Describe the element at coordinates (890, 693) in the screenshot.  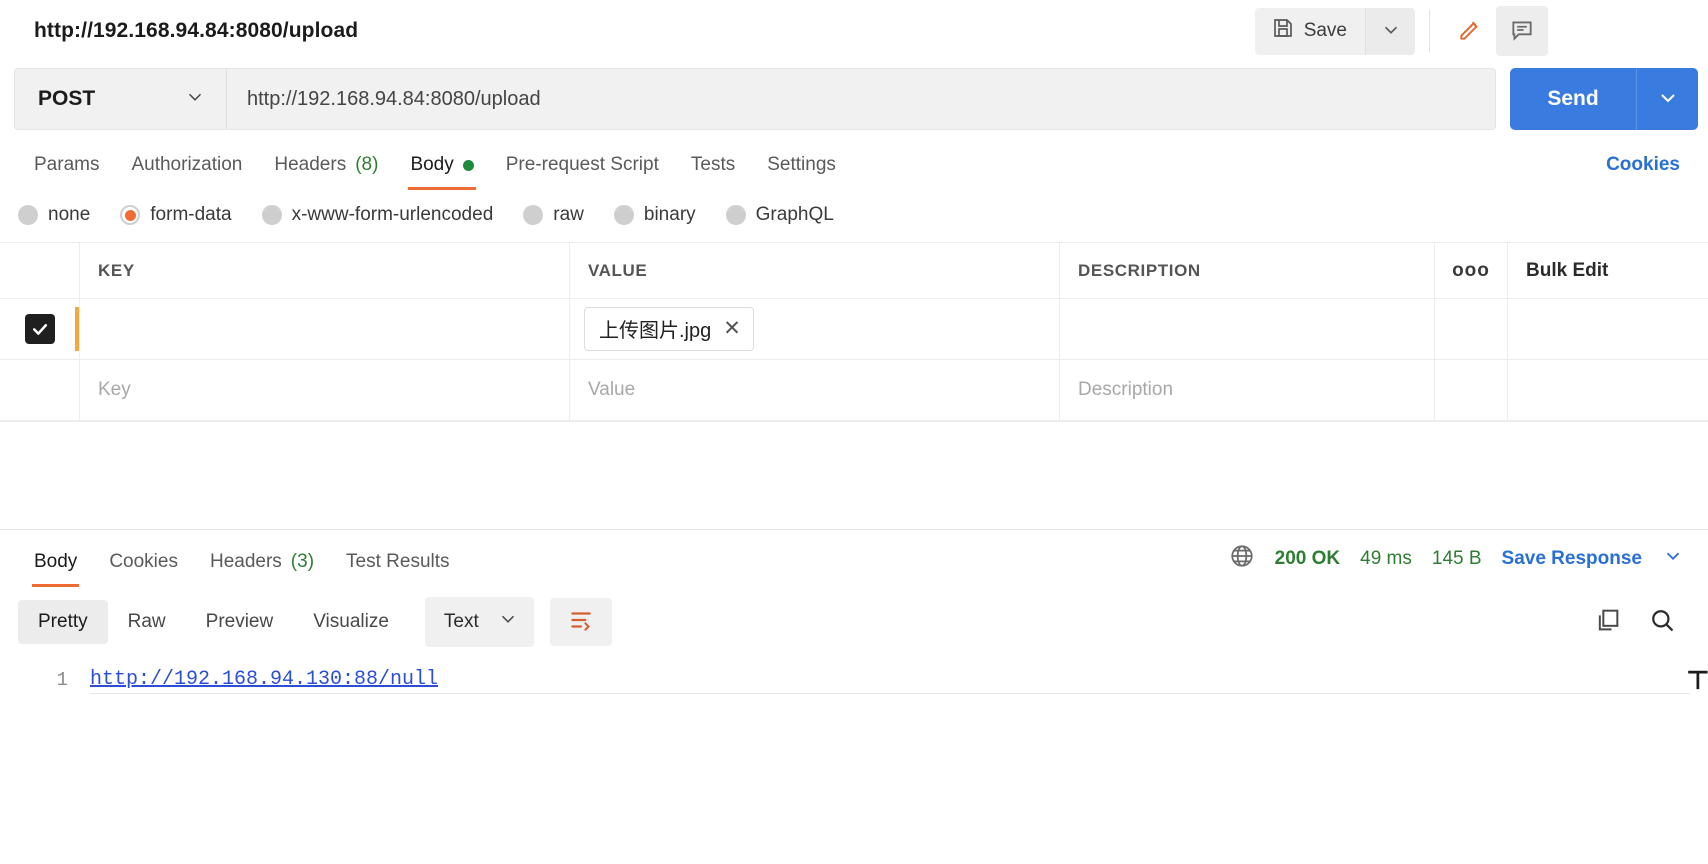
I see `code-line-divider` at that location.